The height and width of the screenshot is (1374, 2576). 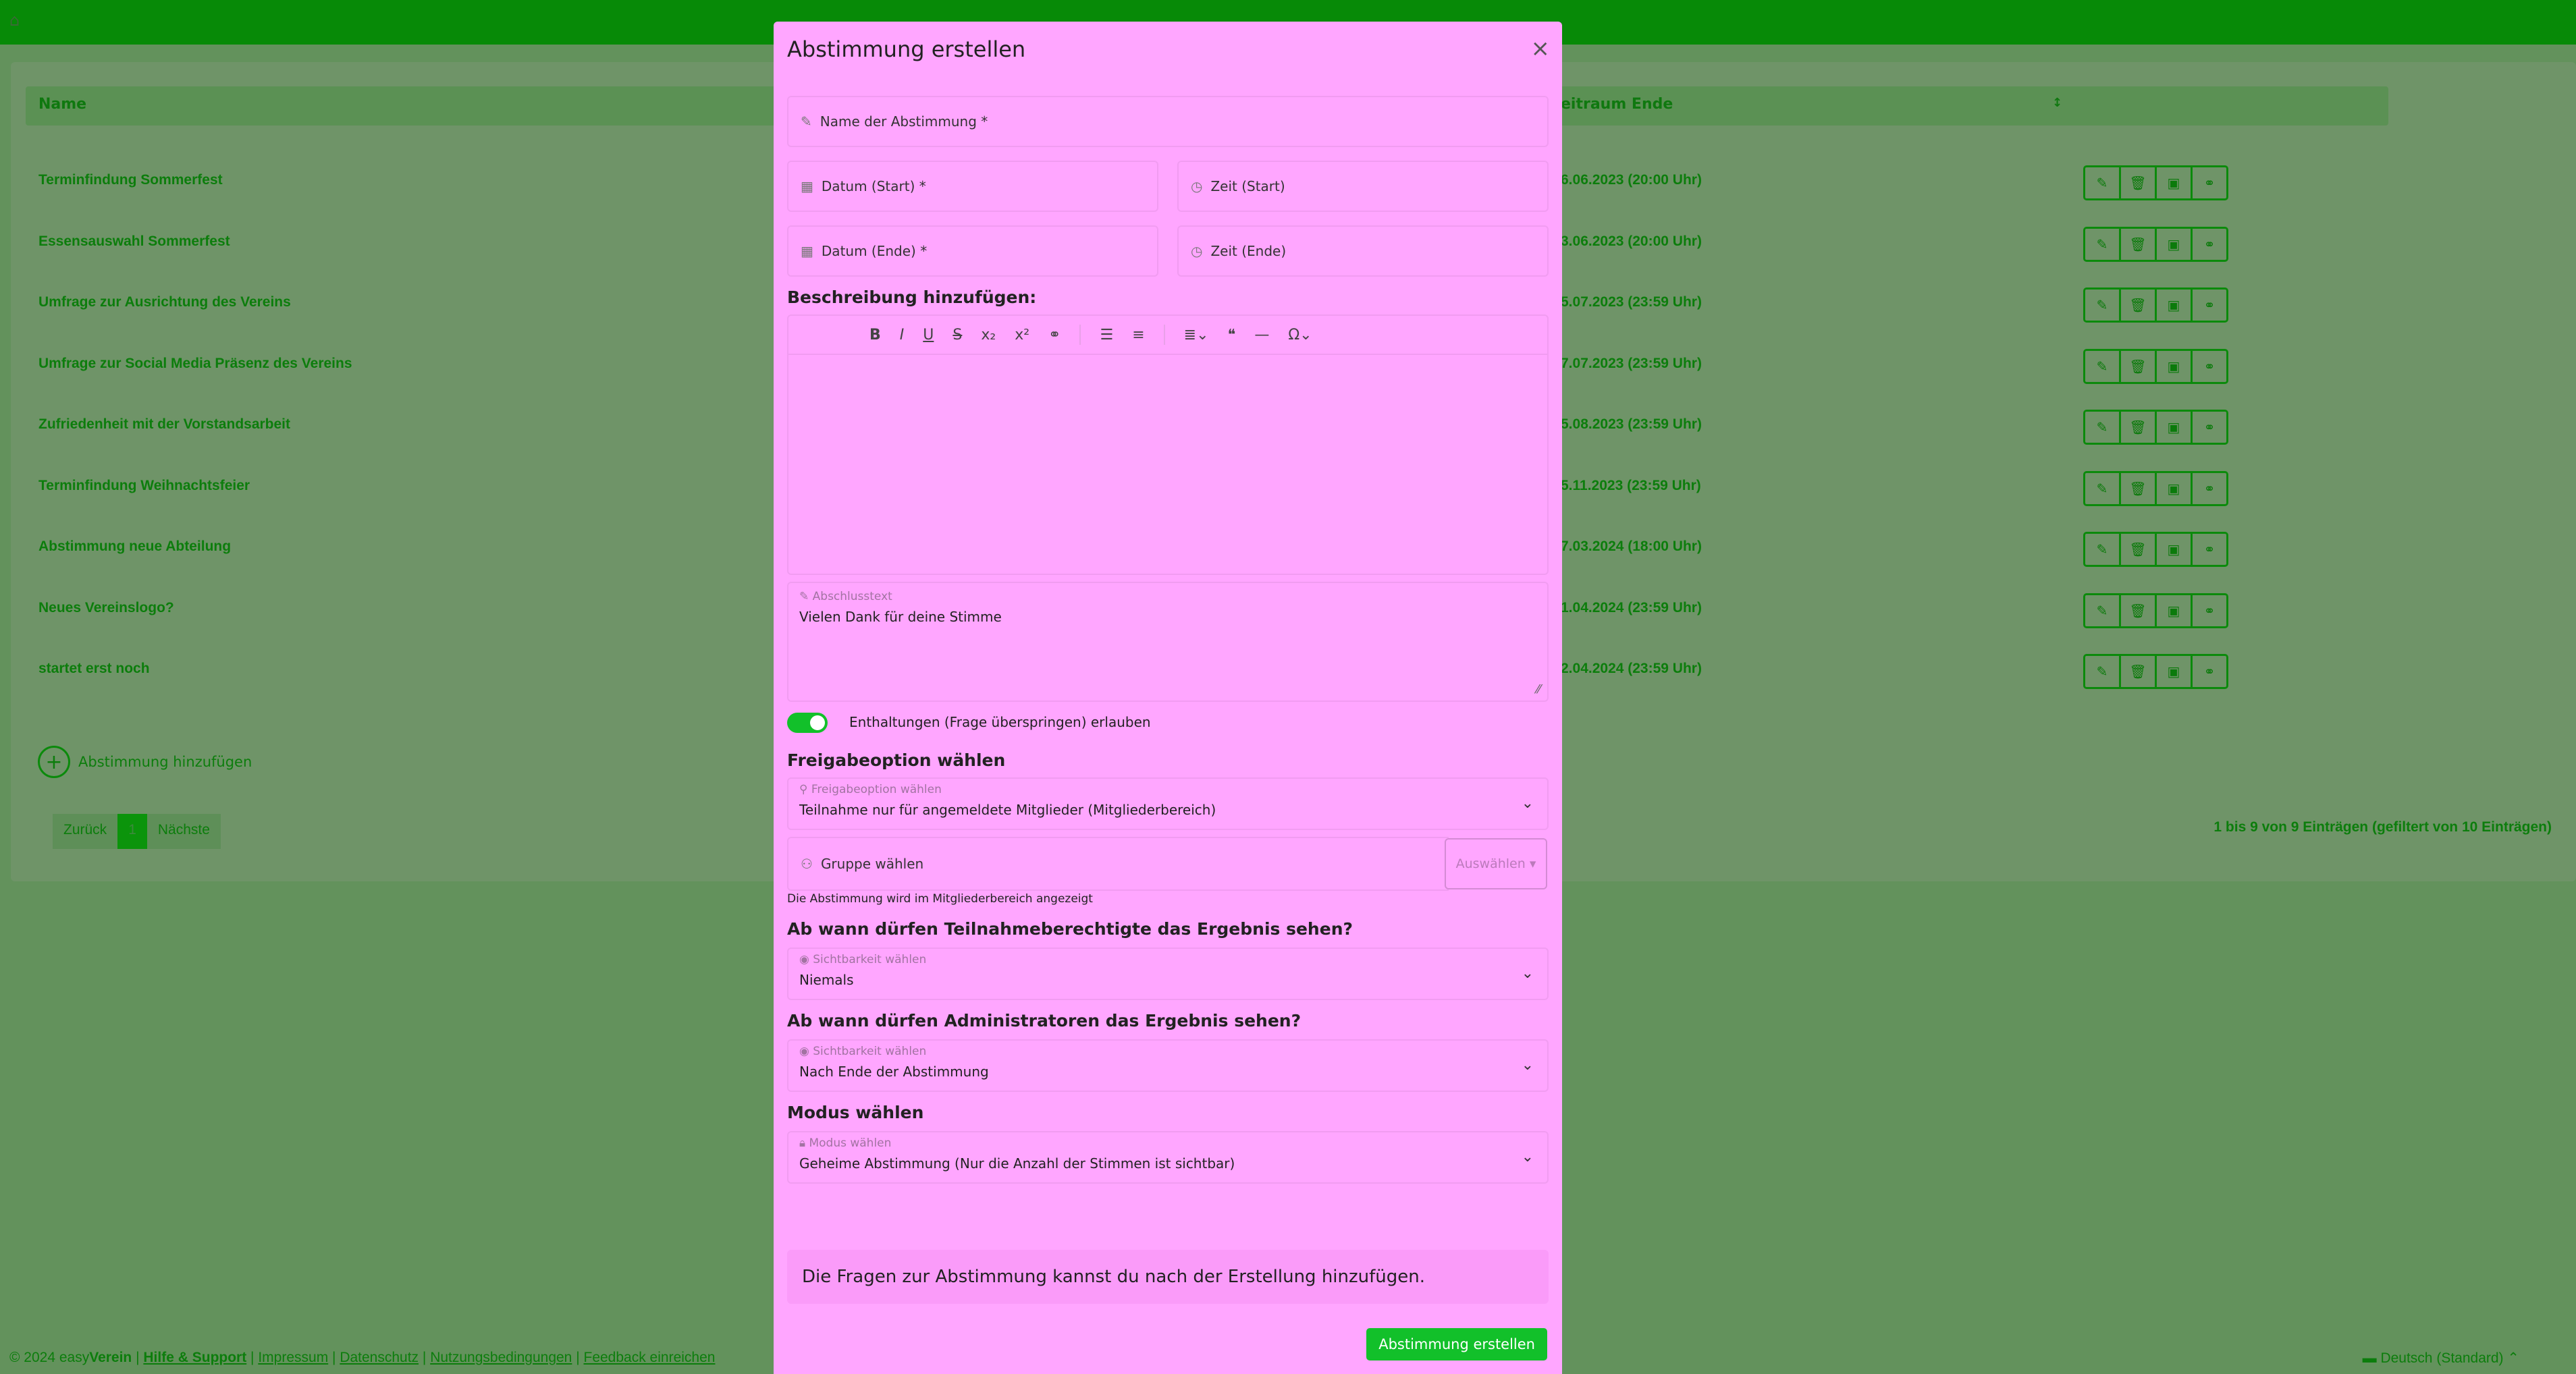 What do you see at coordinates (1022, 335) in the screenshot?
I see `superscript-icon: x²` at bounding box center [1022, 335].